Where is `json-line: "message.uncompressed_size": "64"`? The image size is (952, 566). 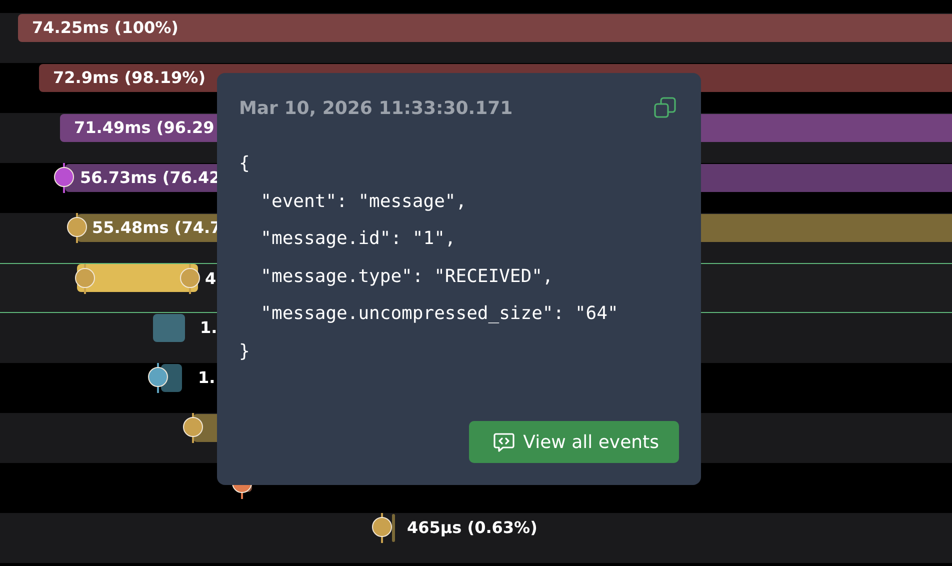
json-line: "message.uncompressed_size": "64" is located at coordinates (440, 314).